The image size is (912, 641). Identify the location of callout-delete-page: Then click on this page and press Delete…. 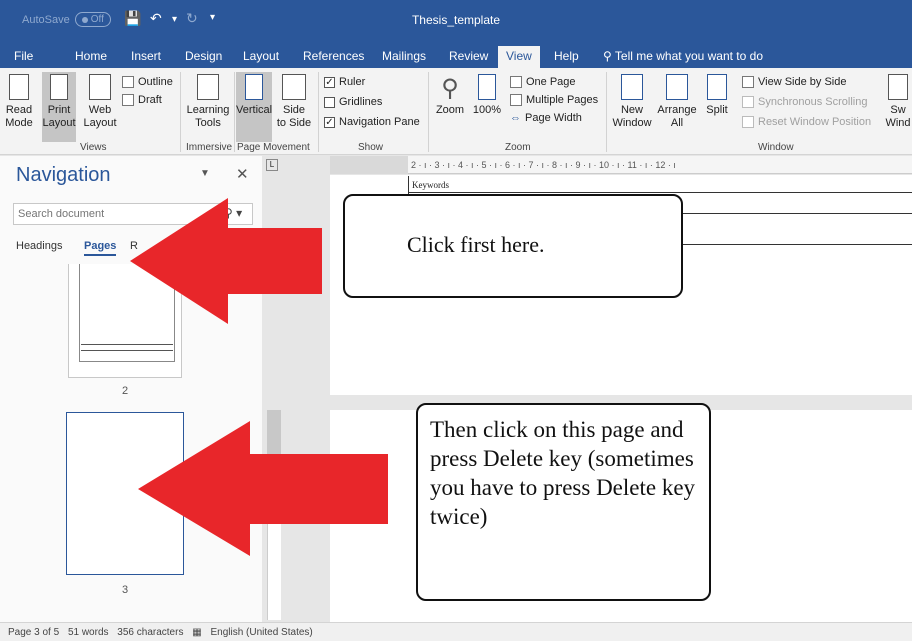
(563, 502).